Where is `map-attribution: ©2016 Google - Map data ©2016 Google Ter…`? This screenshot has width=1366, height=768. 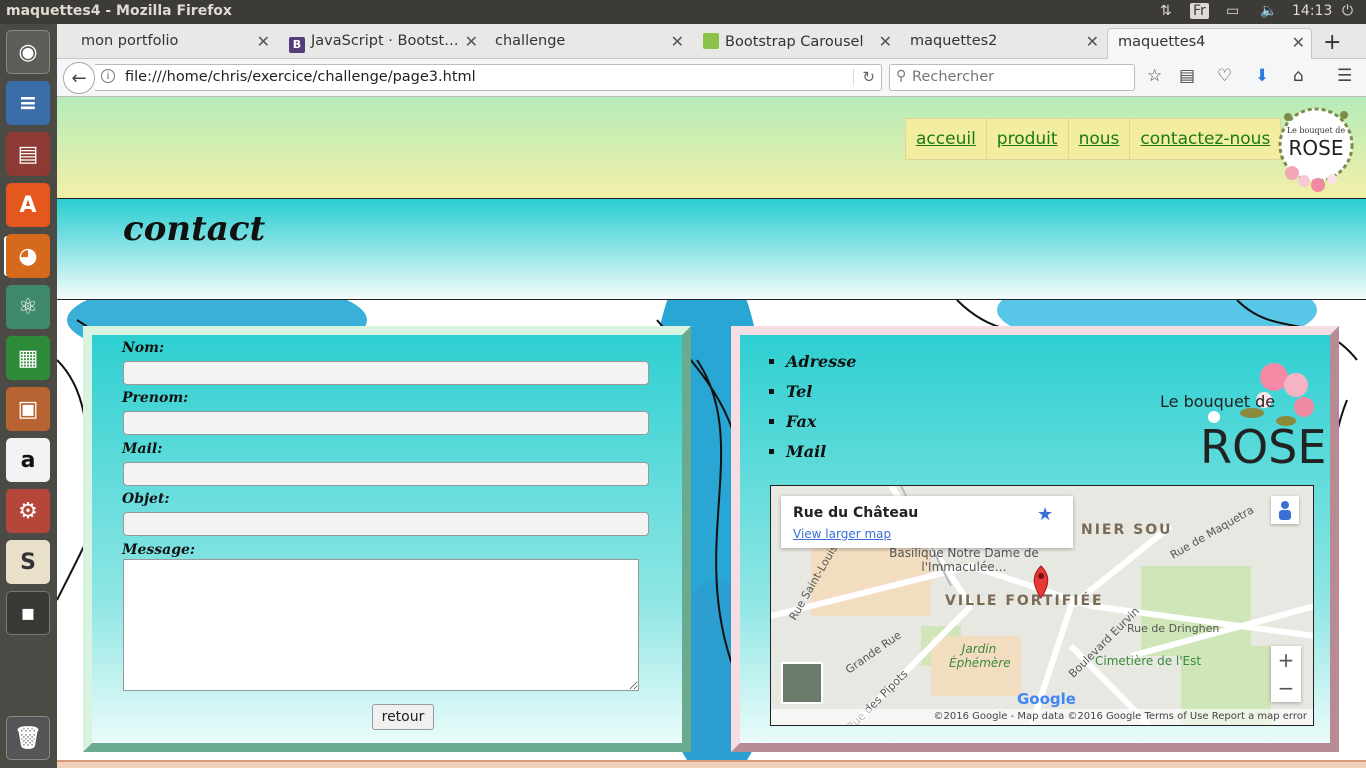
map-attribution: ©2016 Google - Map data ©2016 Google Ter… is located at coordinates (1042, 717).